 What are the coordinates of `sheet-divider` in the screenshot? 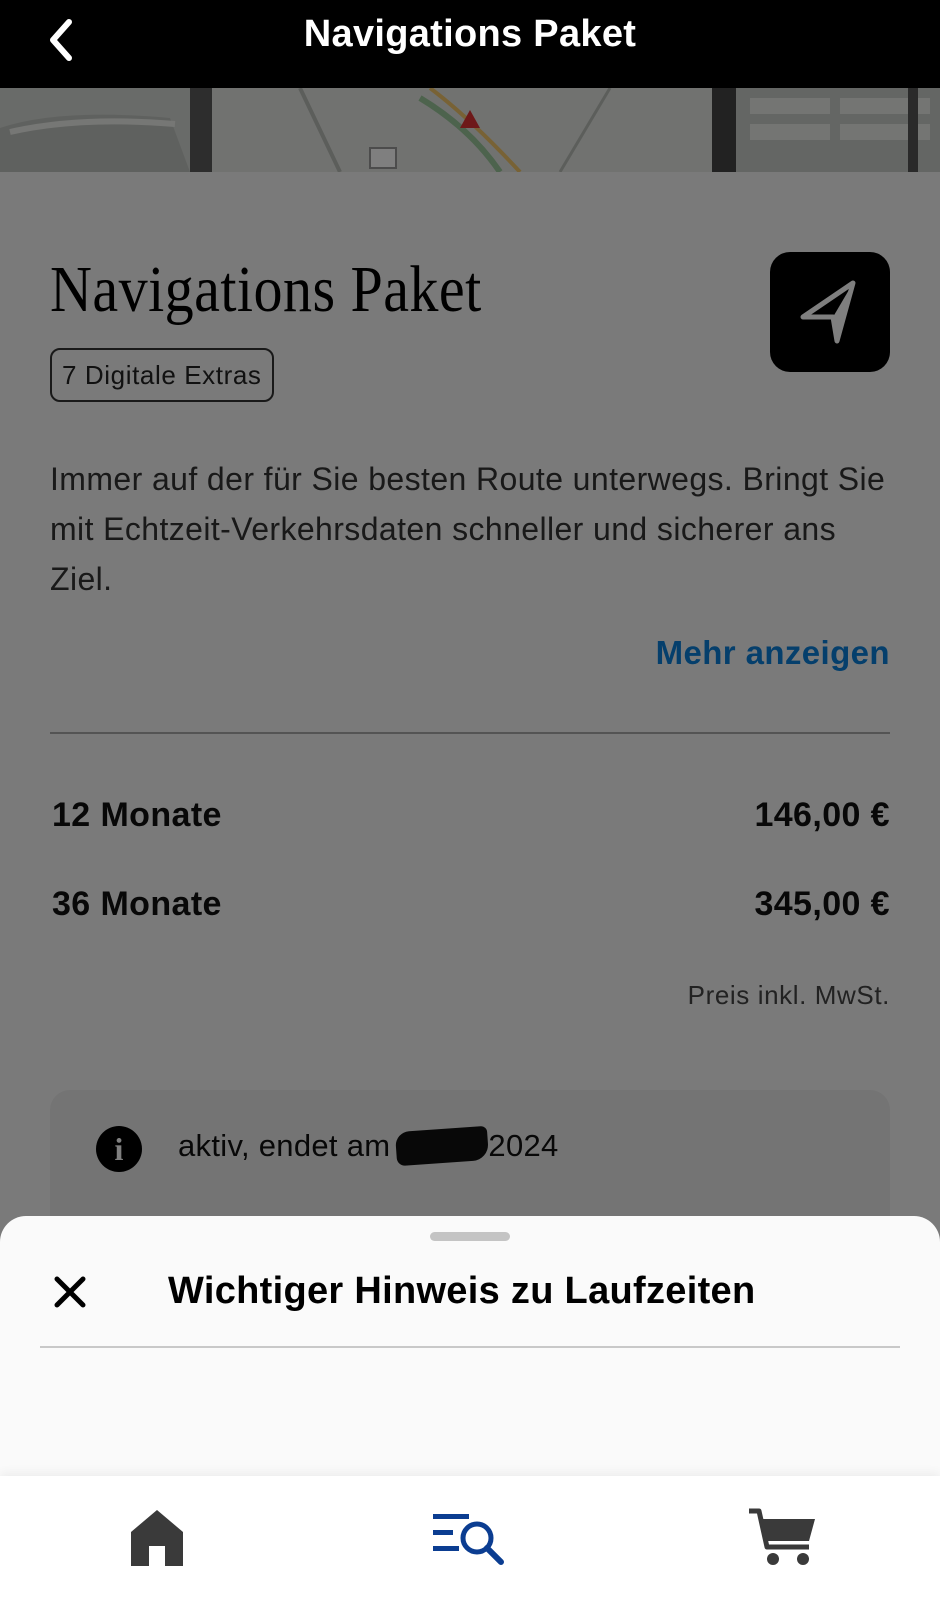 It's located at (470, 1347).